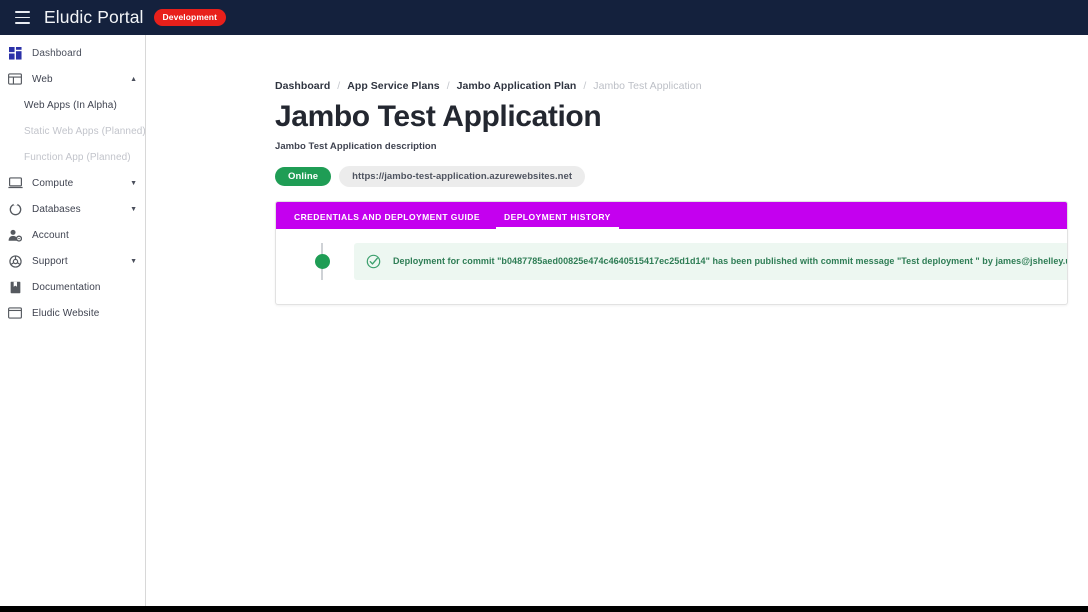 This screenshot has height=612, width=1088. I want to click on sidebar-item-label: Documentation, so click(66, 287).